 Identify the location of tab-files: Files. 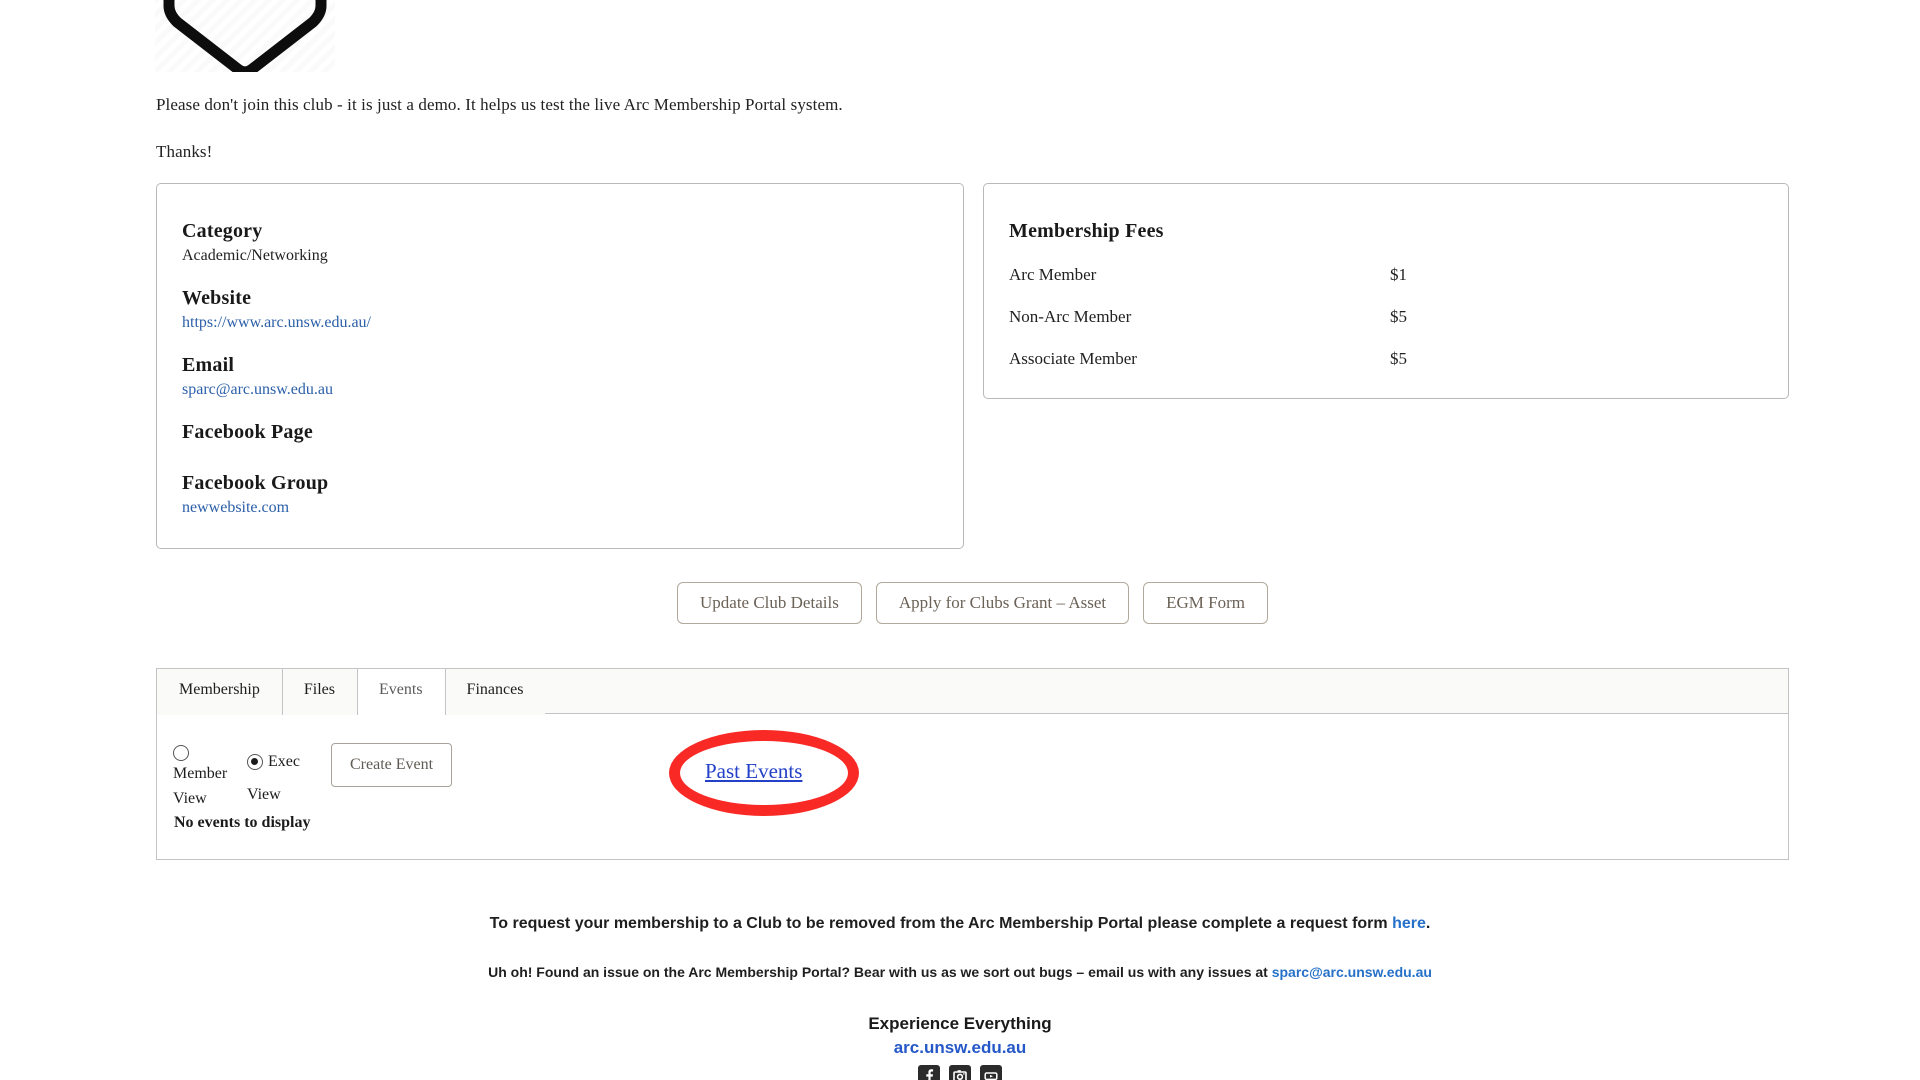
(319, 692).